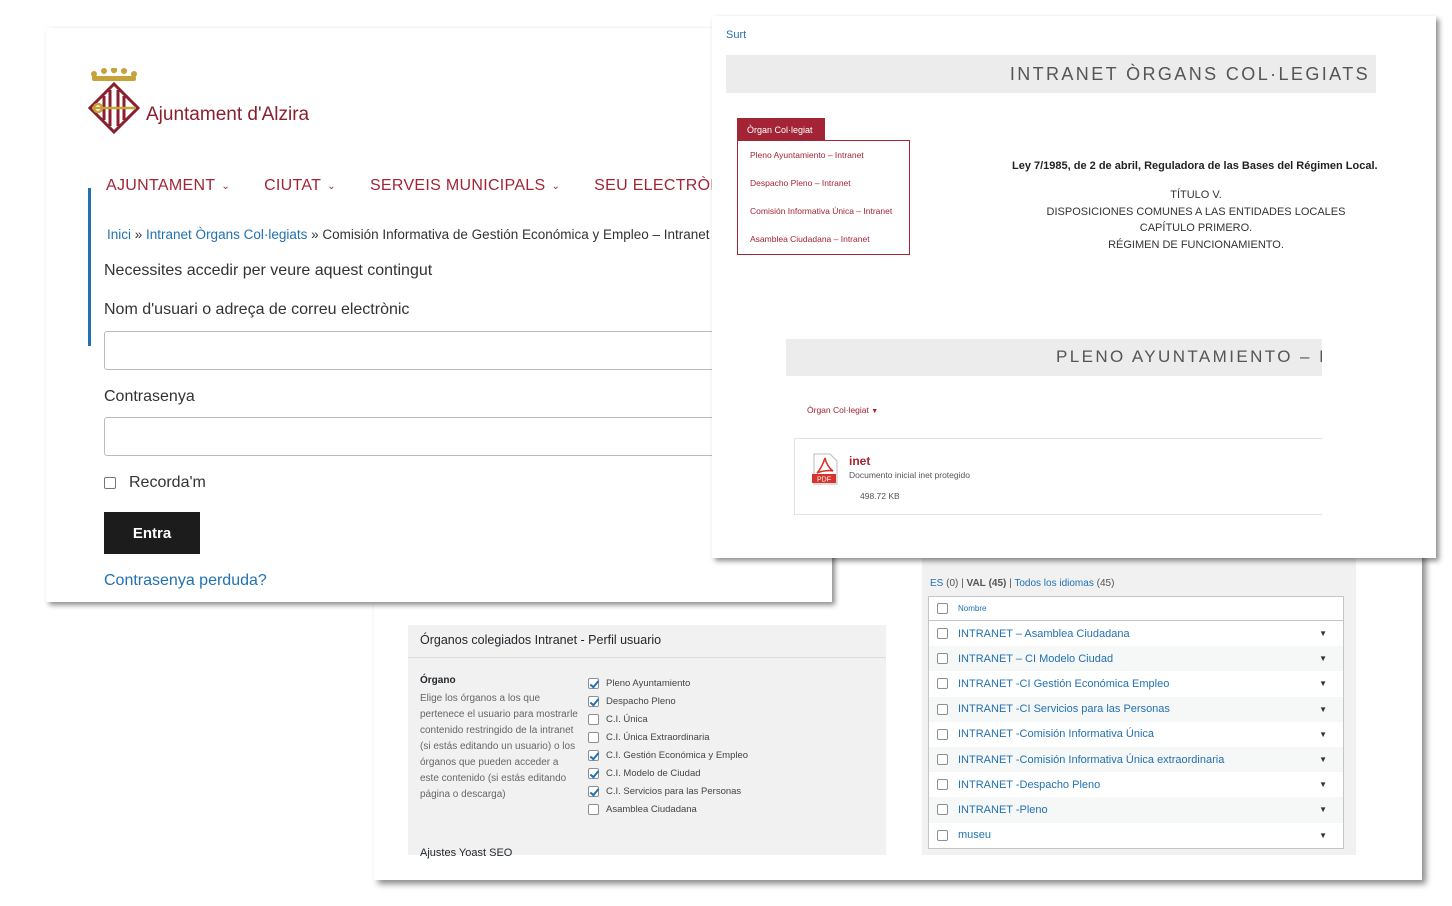  I want to click on organ-dropdown-toggle: Òrgan Col·legiat ▼, so click(842, 410).